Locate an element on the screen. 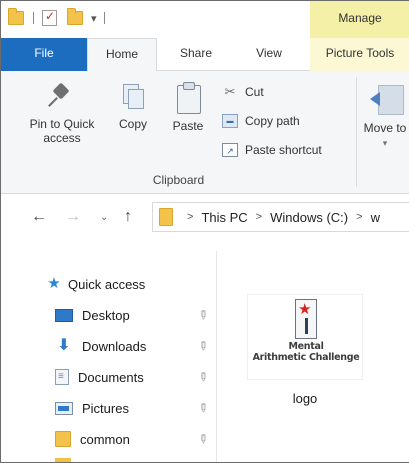  breadcrumb-next: w is located at coordinates (375, 217).